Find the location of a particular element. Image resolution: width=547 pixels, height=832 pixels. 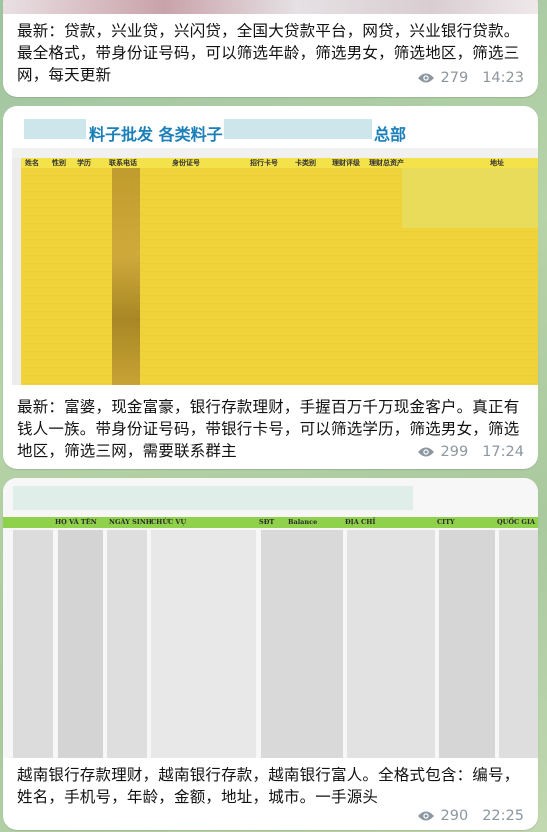

sheet-header-cell: ĐỊA CHỈ is located at coordinates (360, 522).